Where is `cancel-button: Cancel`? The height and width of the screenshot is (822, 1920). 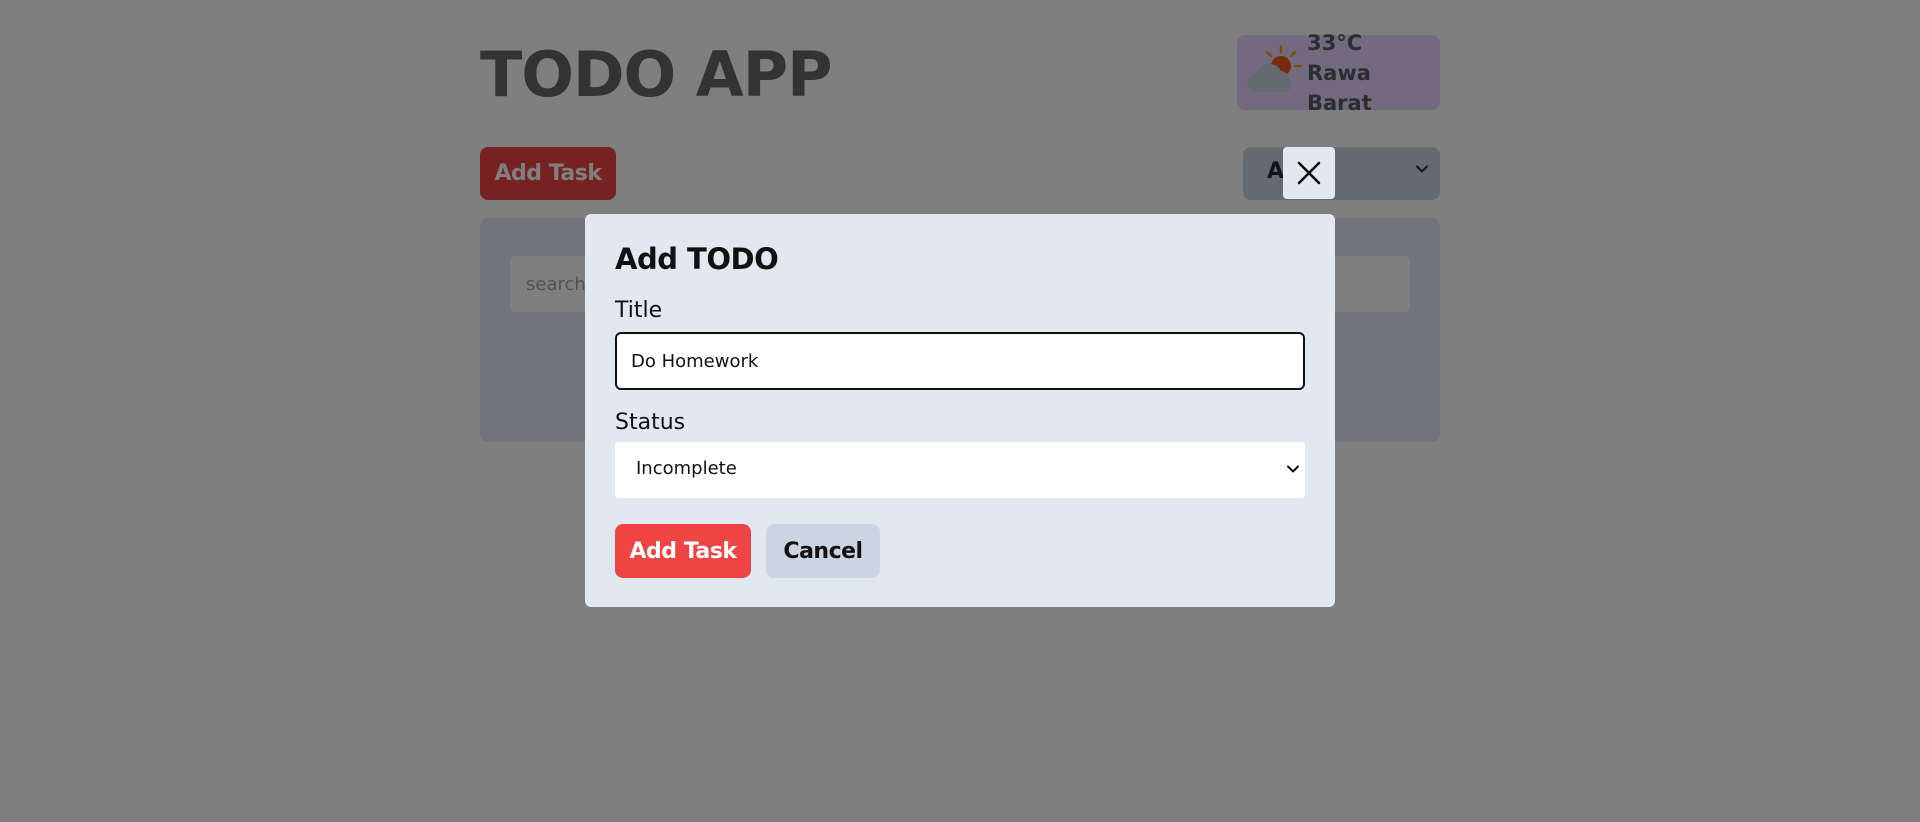 cancel-button: Cancel is located at coordinates (823, 551).